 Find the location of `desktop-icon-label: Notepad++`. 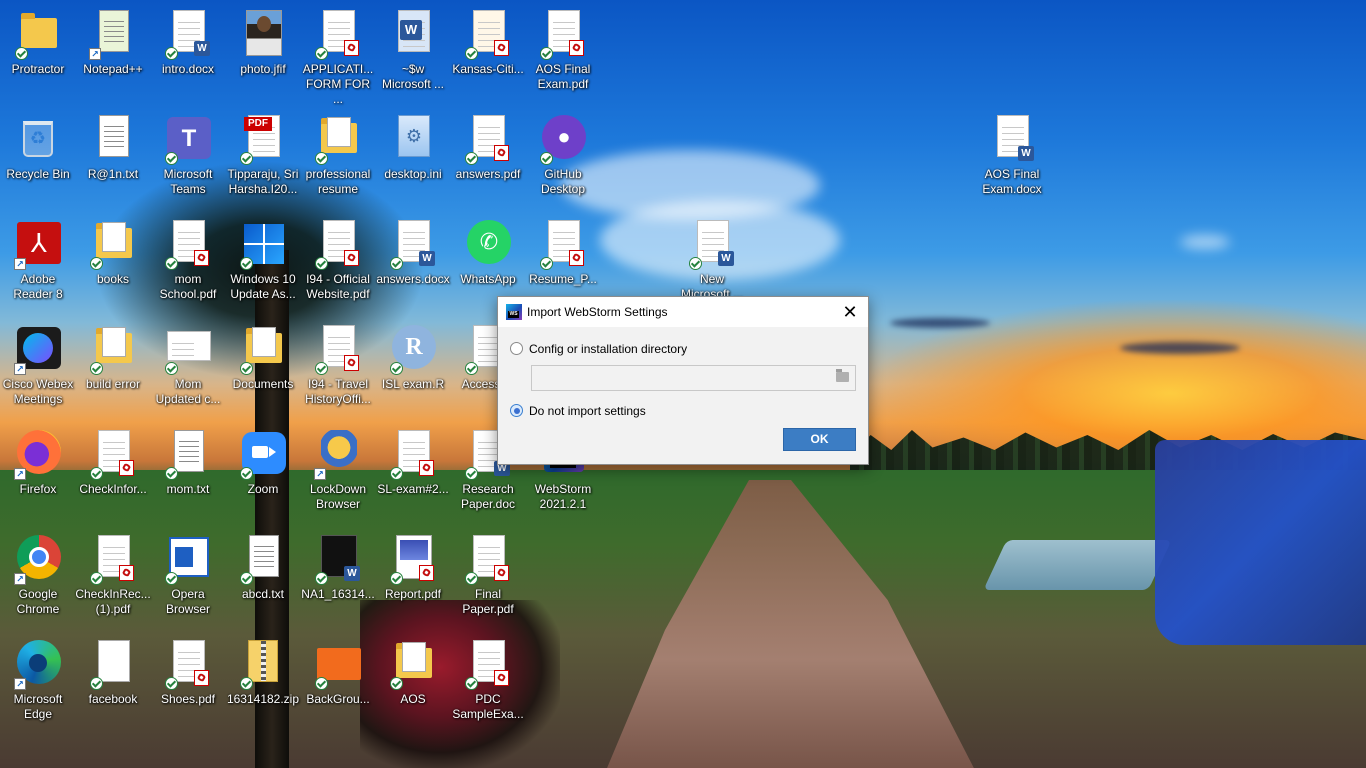

desktop-icon-label: Notepad++ is located at coordinates (113, 69).